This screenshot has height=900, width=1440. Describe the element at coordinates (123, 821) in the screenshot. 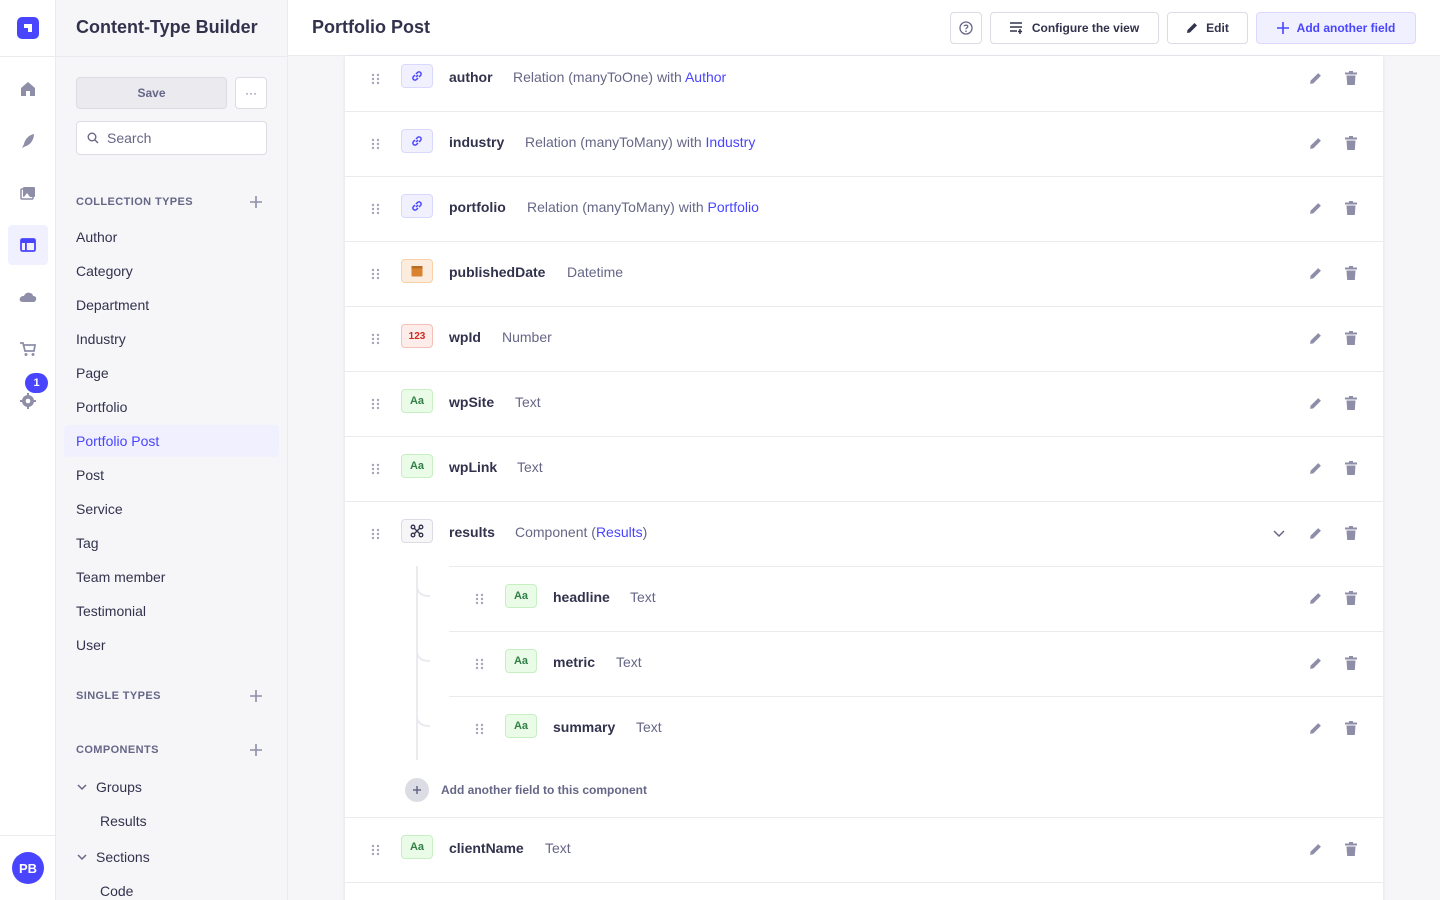

I see `component-item: Results` at that location.